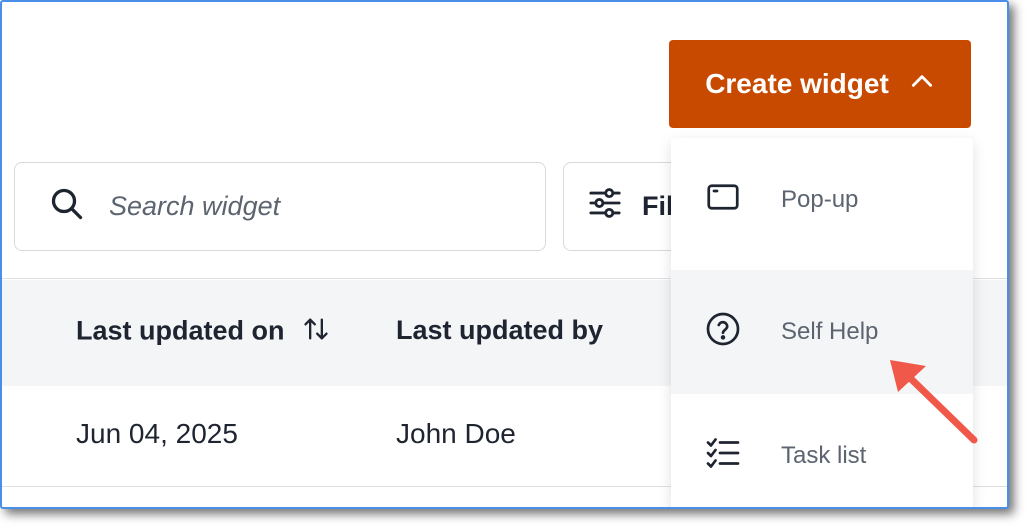 This screenshot has width=1026, height=526. I want to click on window-icon, so click(723, 200).